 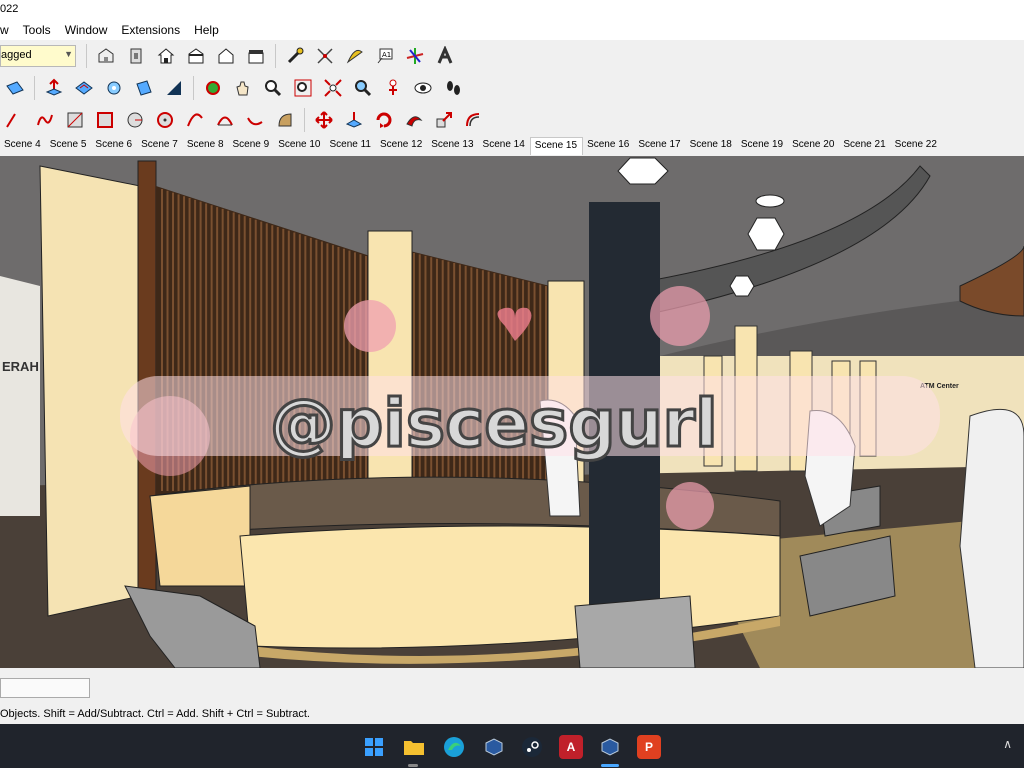 I want to click on text-tool-icon: A1, so click(x=385, y=56).